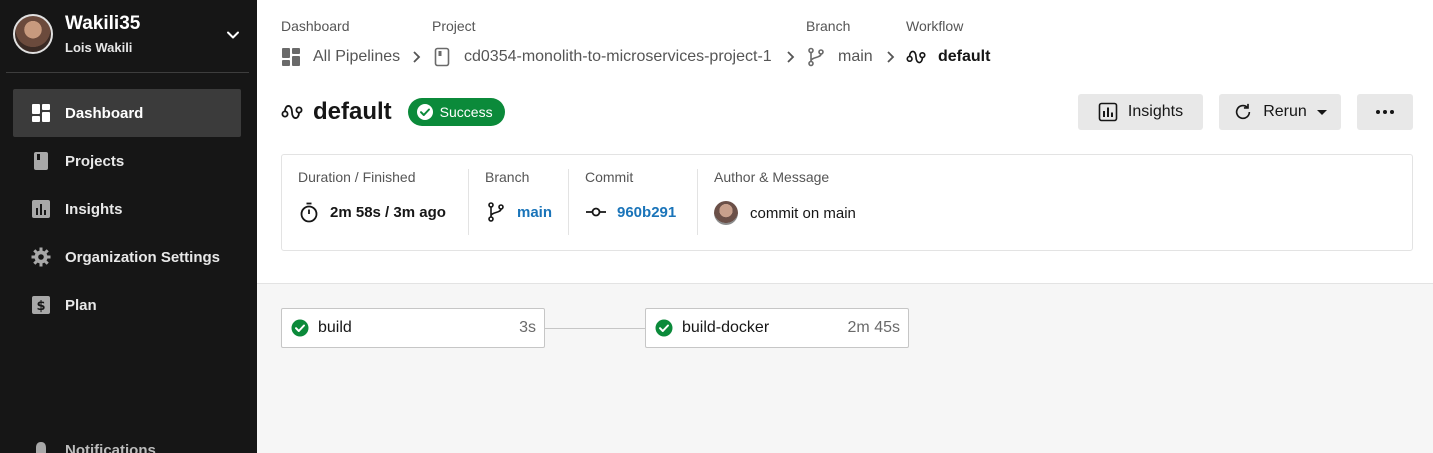 The image size is (1433, 453). Describe the element at coordinates (772, 177) in the screenshot. I see `author-title: Author & Message` at that location.